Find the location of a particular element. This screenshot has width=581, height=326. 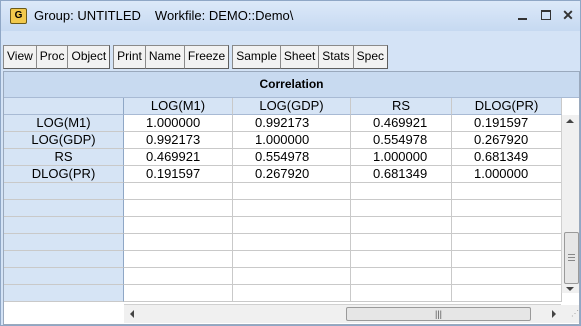

close-button: ✕ is located at coordinates (568, 15).